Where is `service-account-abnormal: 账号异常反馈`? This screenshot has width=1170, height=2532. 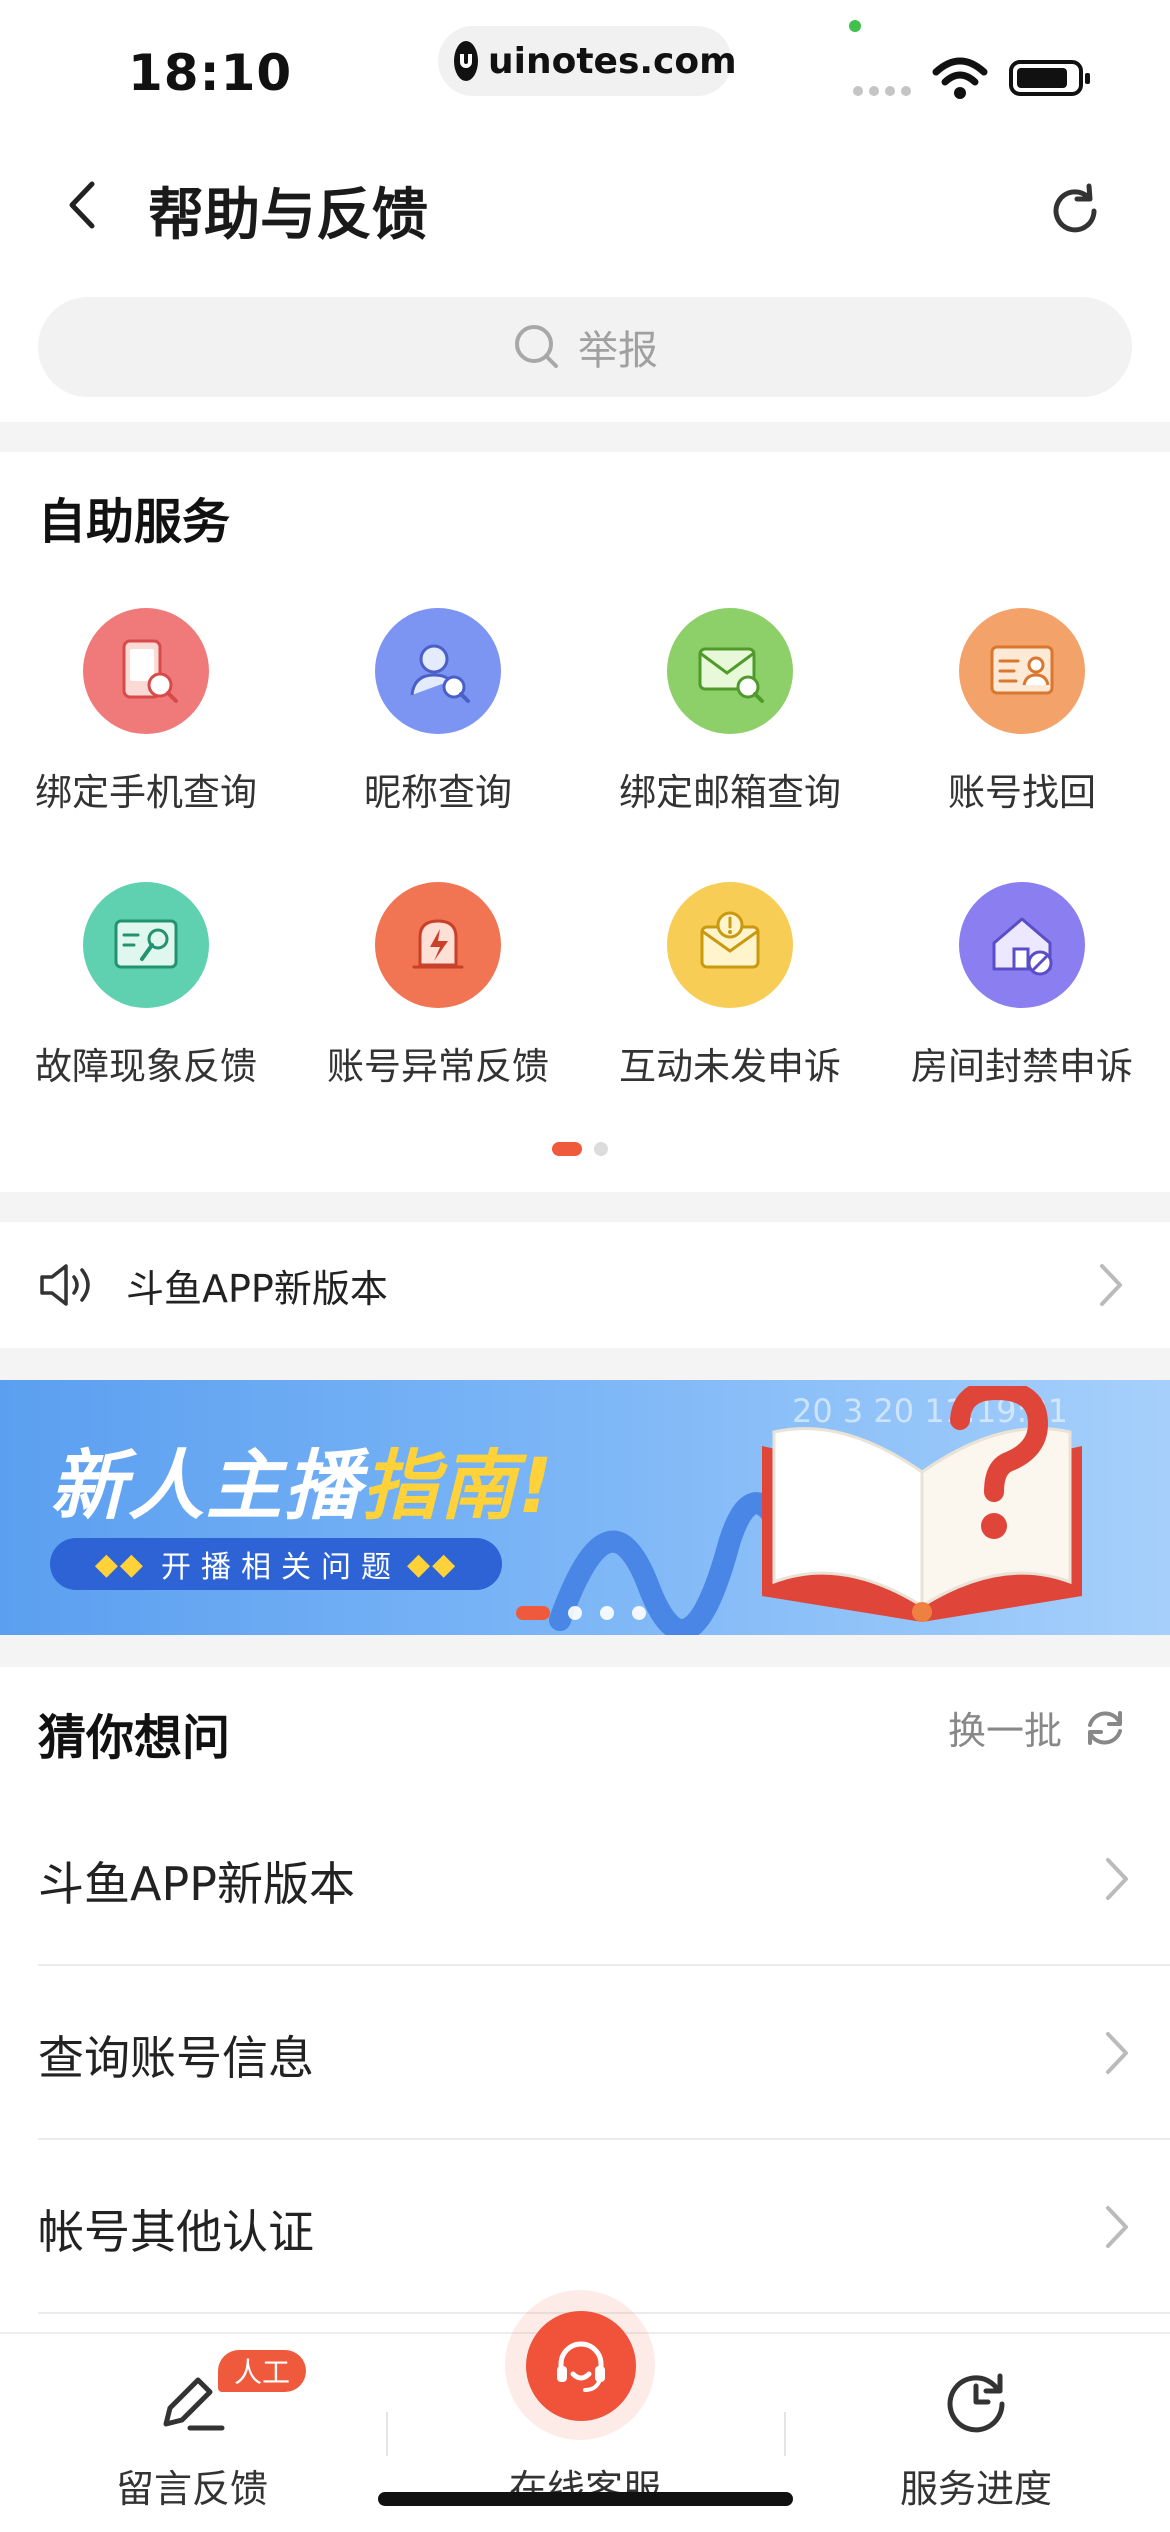 service-account-abnormal: 账号异常反馈 is located at coordinates (438, 986).